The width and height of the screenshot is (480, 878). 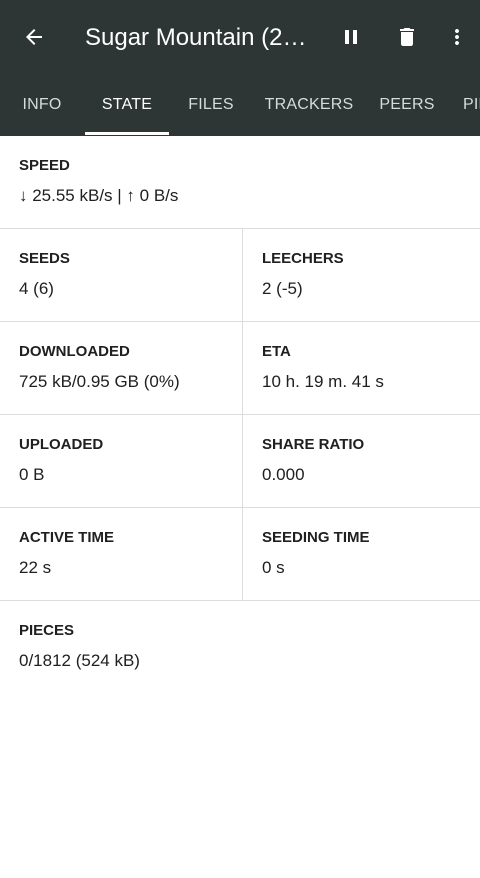 What do you see at coordinates (121, 461) in the screenshot?
I see `uploaded-cell: UPLOADED 0 B` at bounding box center [121, 461].